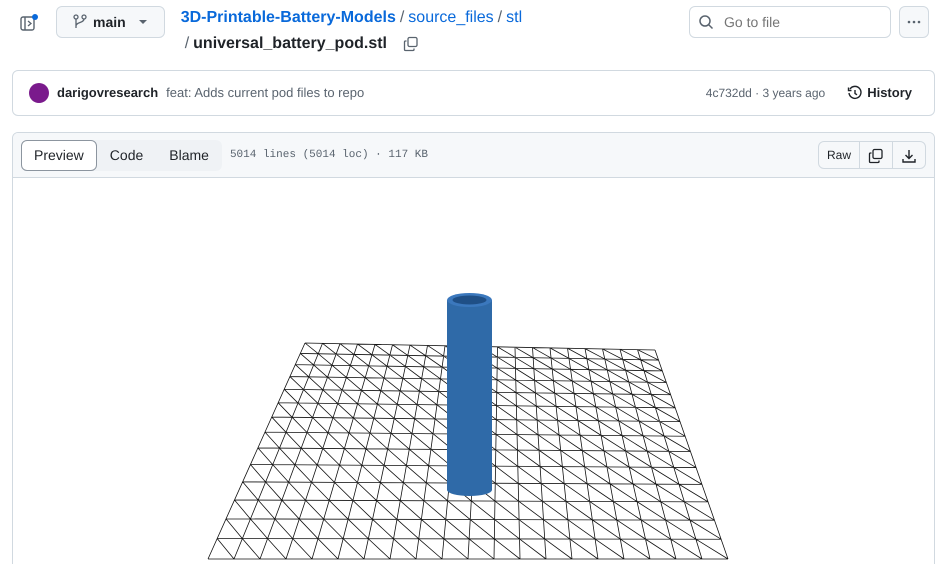  What do you see at coordinates (766, 93) in the screenshot?
I see `commit-hash-age: 4c732dd · 3 years ago` at bounding box center [766, 93].